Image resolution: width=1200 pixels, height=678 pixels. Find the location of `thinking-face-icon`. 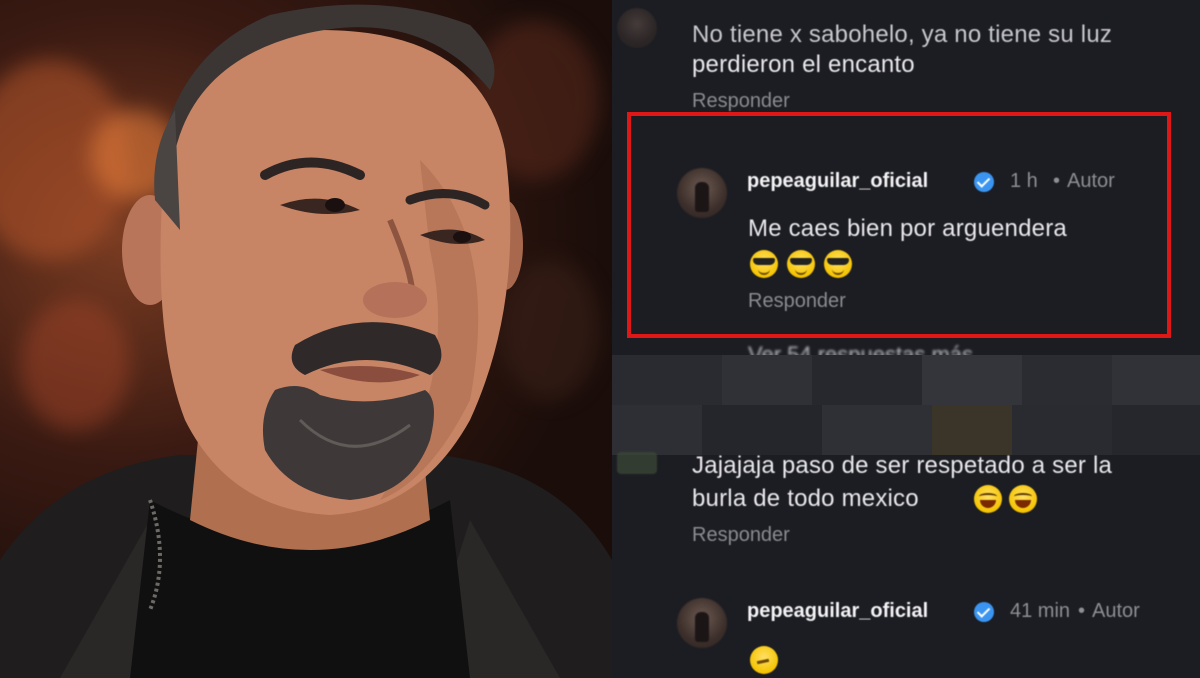

thinking-face-icon is located at coordinates (764, 660).